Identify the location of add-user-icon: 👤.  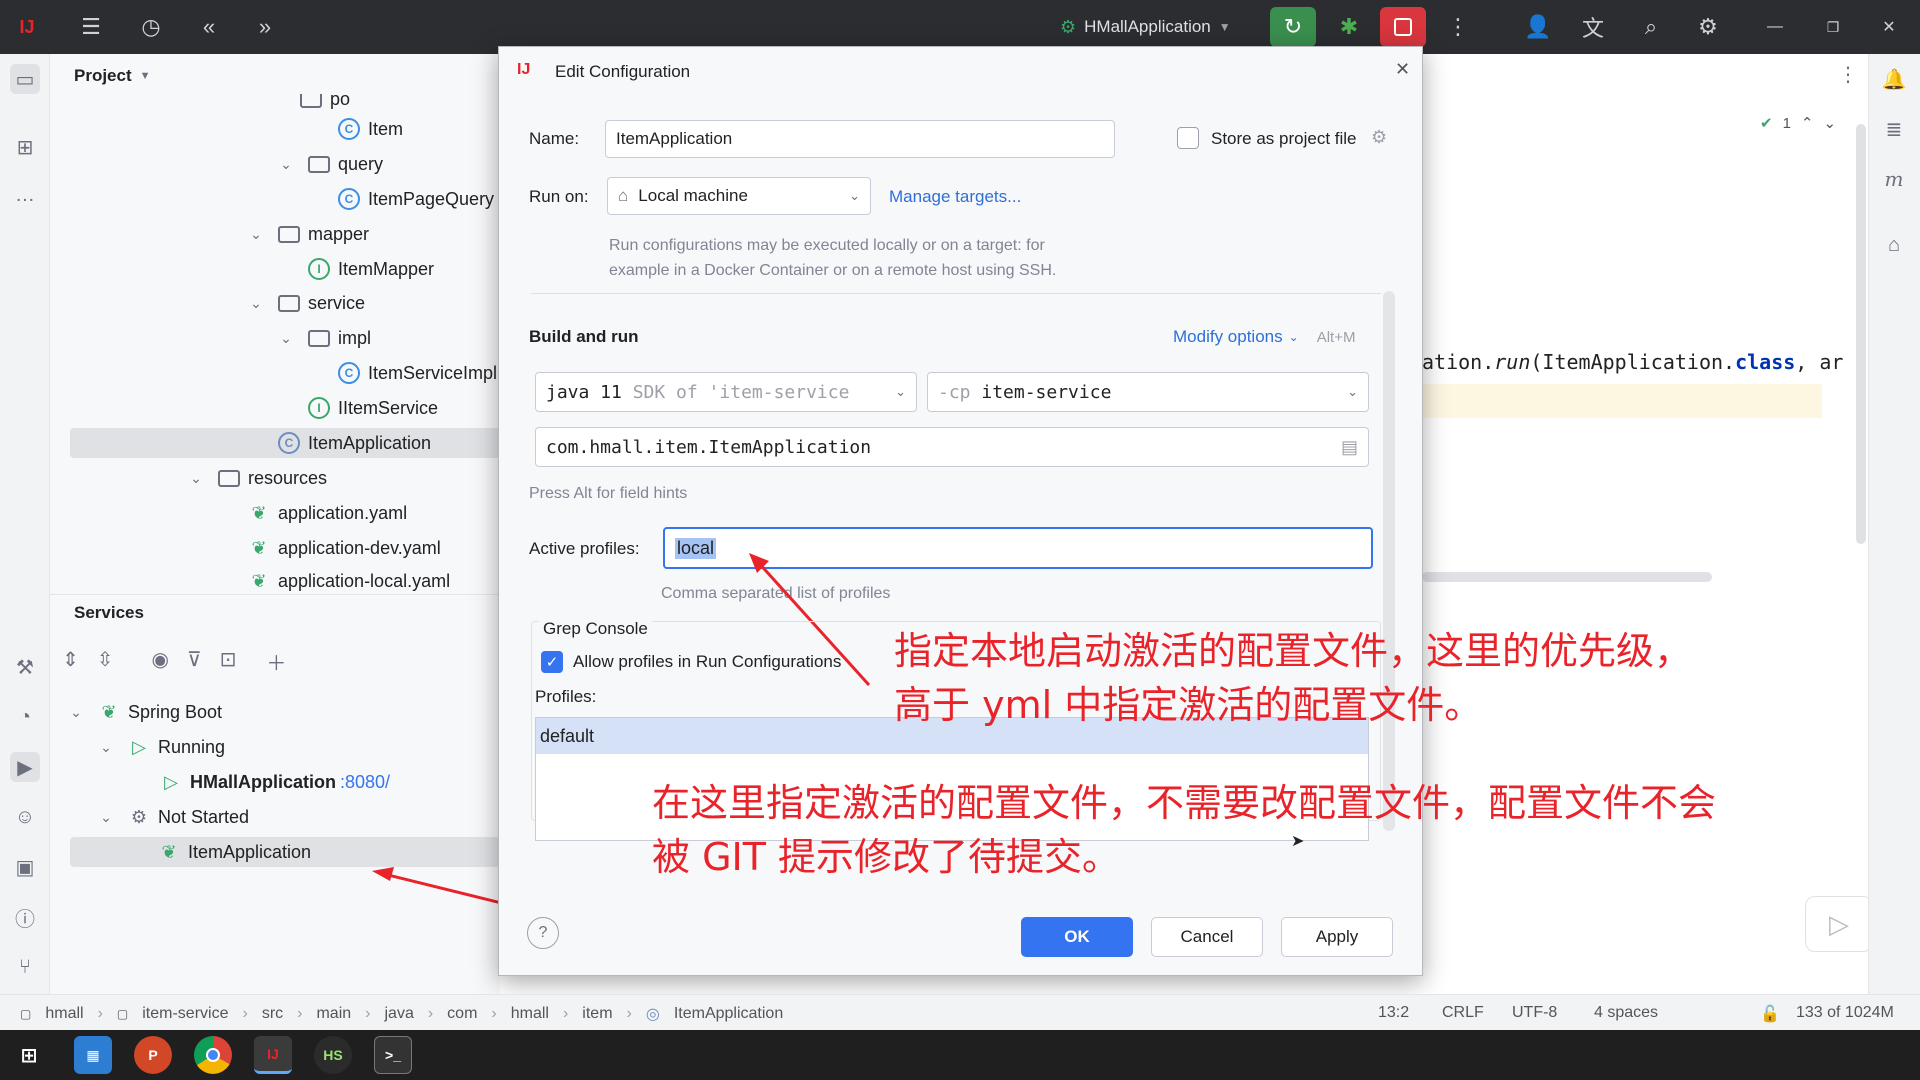
(1537, 27).